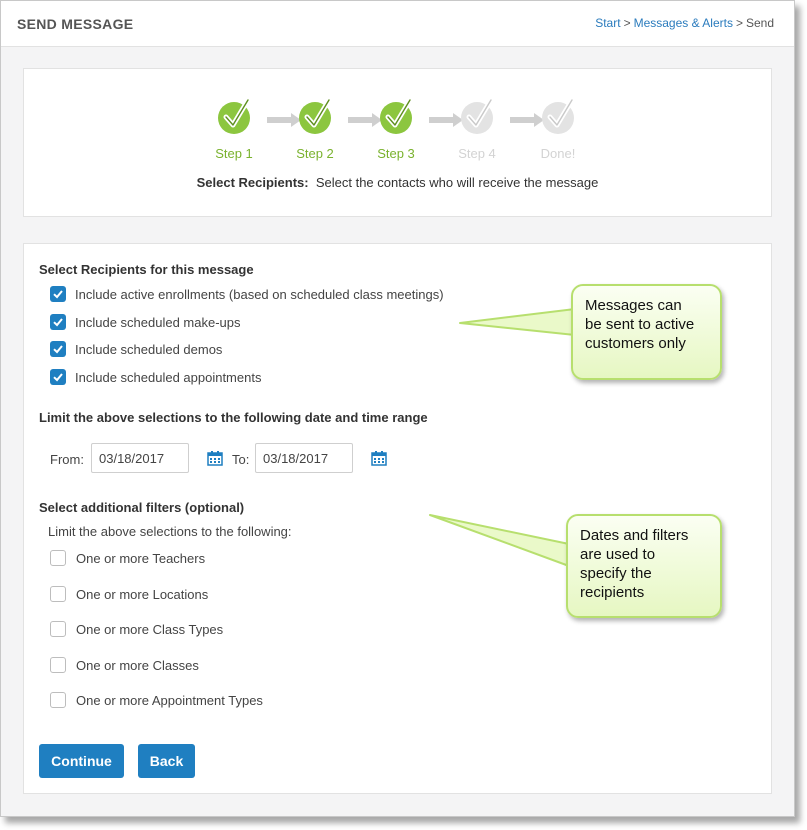 This screenshot has height=830, width=807. What do you see at coordinates (81, 761) in the screenshot?
I see `continue-button: Continue` at bounding box center [81, 761].